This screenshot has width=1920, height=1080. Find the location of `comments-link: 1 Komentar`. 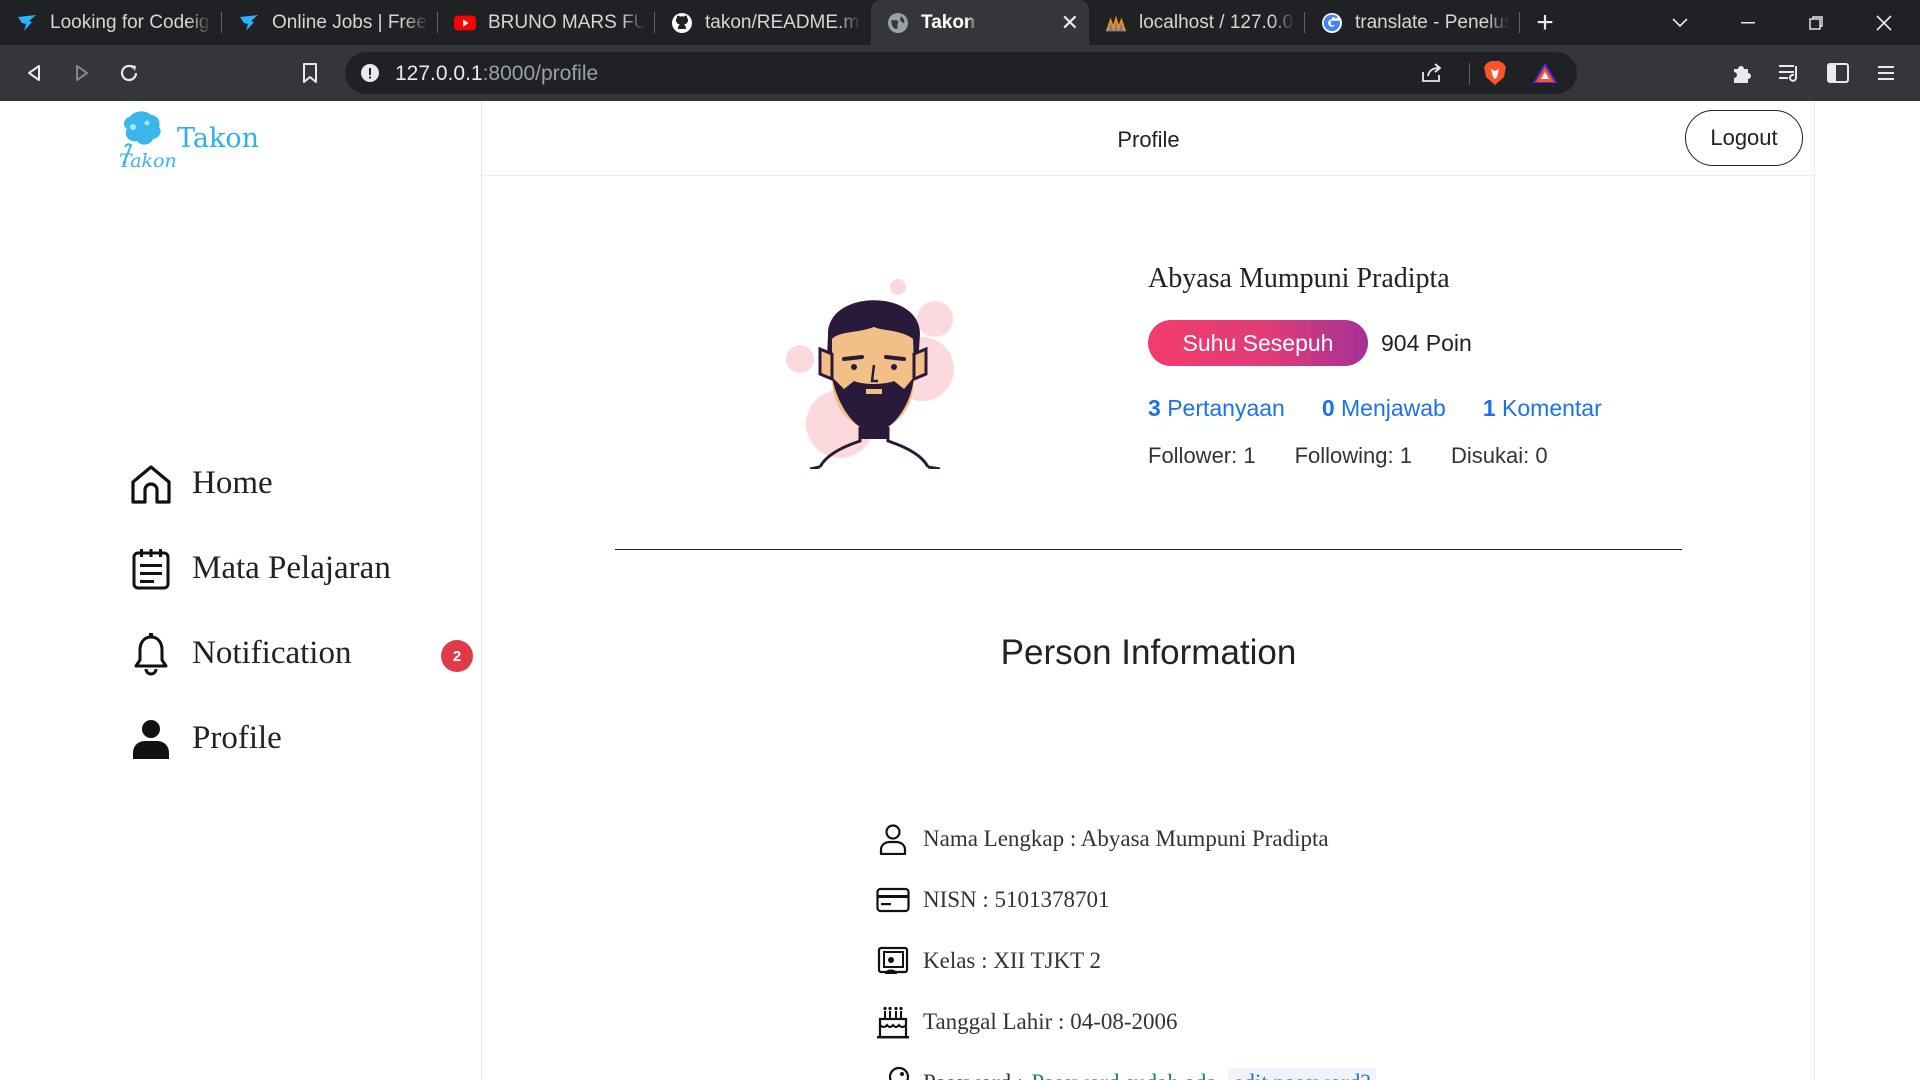

comments-link: 1 Komentar is located at coordinates (1542, 408).